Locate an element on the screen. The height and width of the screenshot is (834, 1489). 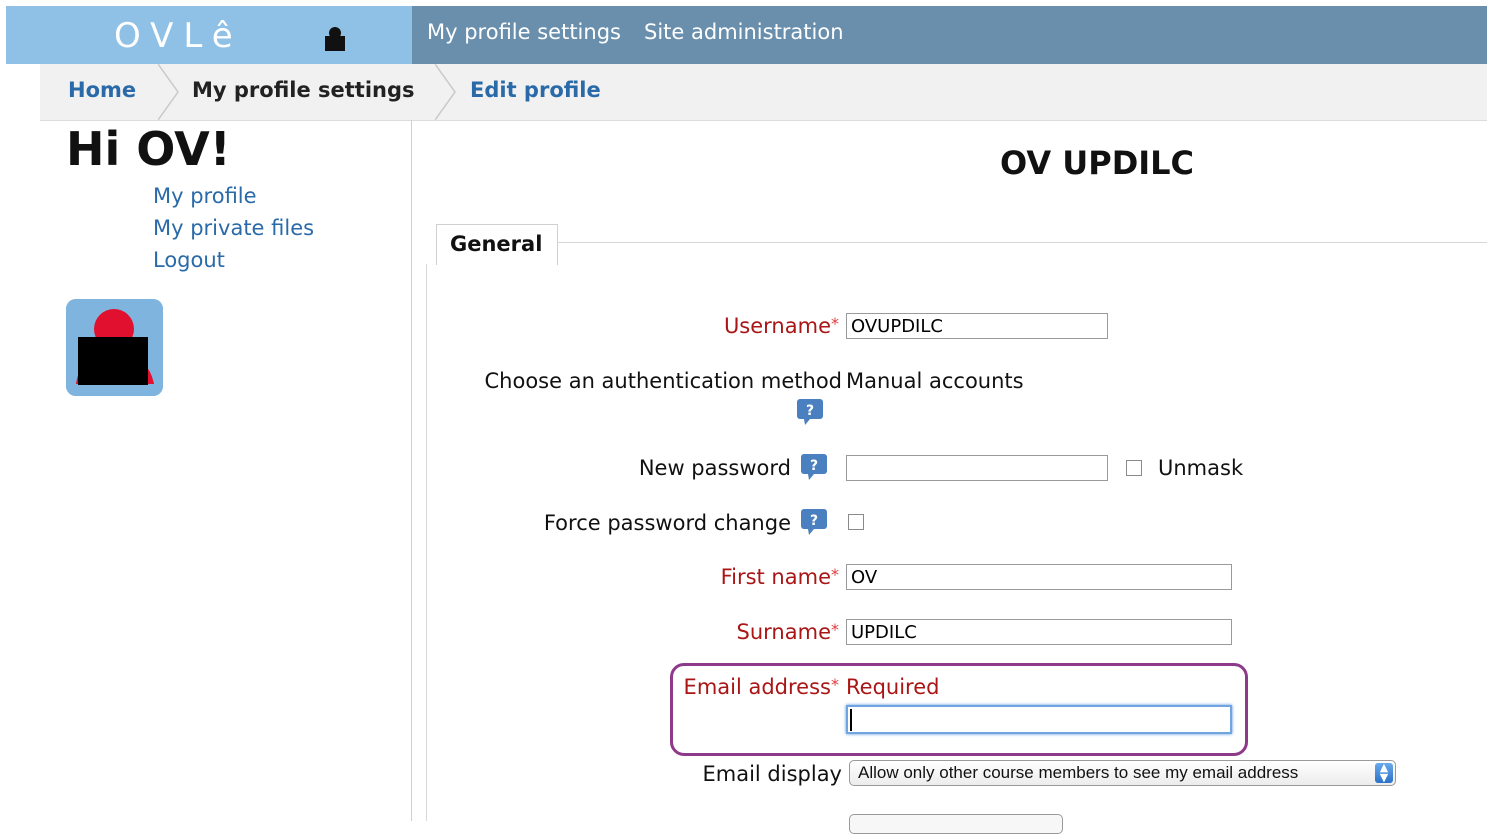
new-password-field is located at coordinates (977, 468).